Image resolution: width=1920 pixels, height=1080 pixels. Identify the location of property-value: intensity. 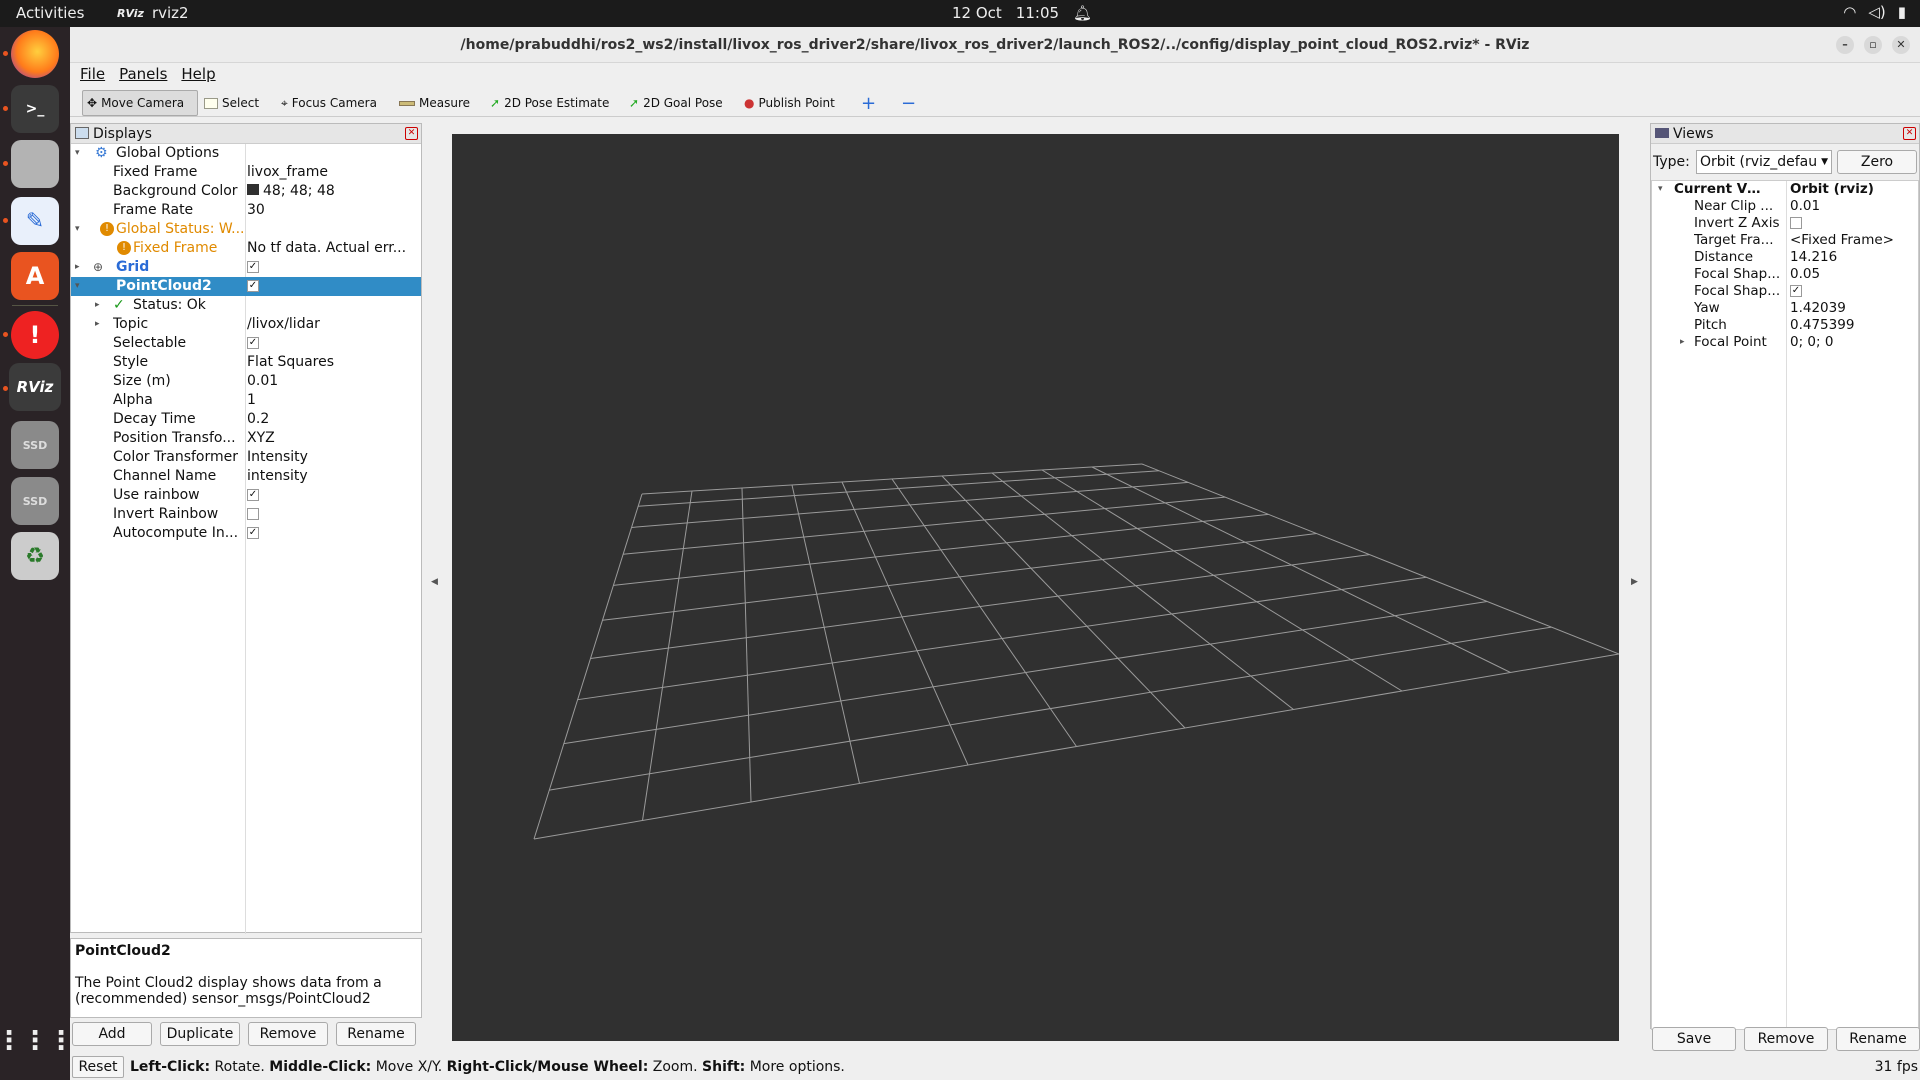
(332, 476).